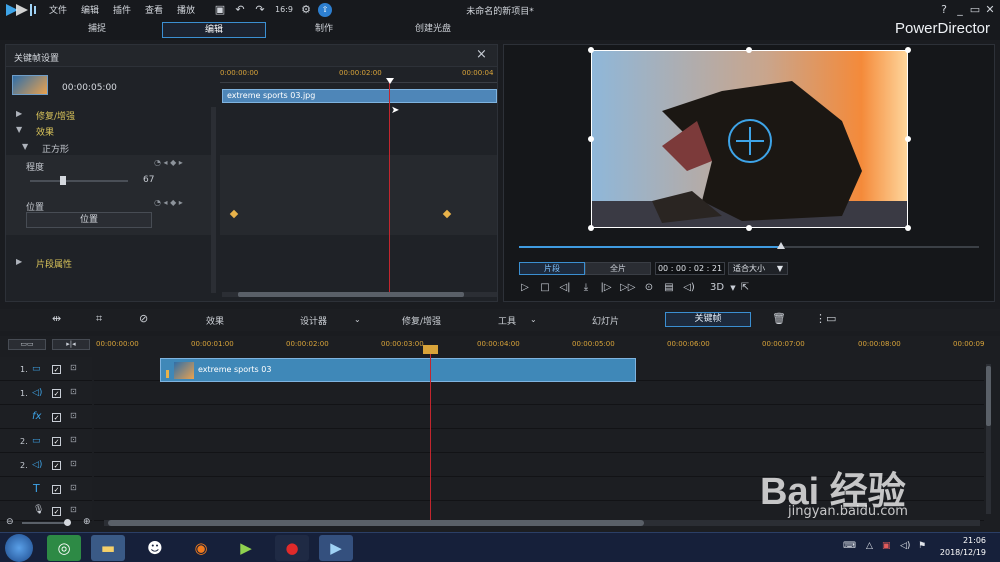 Image resolution: width=1000 pixels, height=562 pixels. Describe the element at coordinates (481, 54) in the screenshot. I see `close-icon: ×` at that location.